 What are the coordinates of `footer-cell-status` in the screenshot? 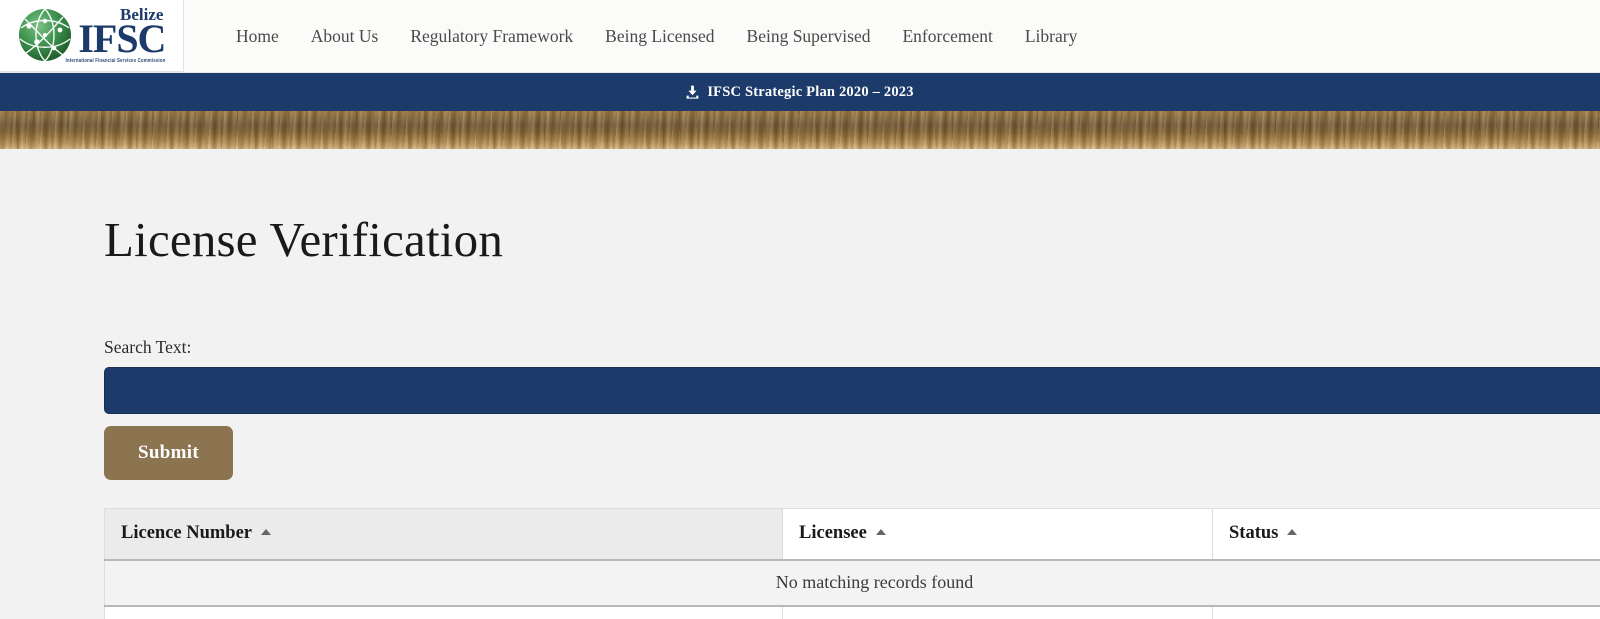 It's located at (1406, 611).